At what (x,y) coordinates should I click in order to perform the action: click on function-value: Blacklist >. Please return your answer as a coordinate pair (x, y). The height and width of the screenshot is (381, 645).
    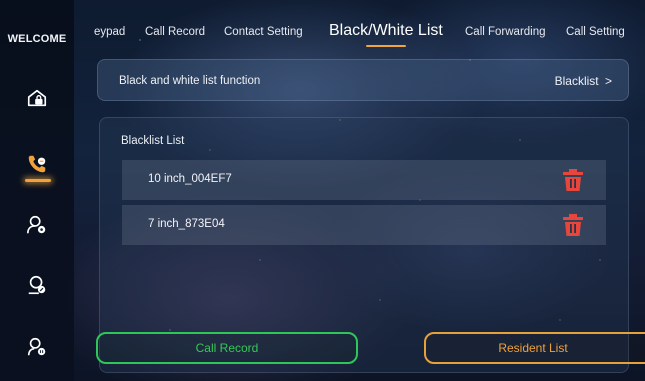
    Looking at the image, I should click on (583, 81).